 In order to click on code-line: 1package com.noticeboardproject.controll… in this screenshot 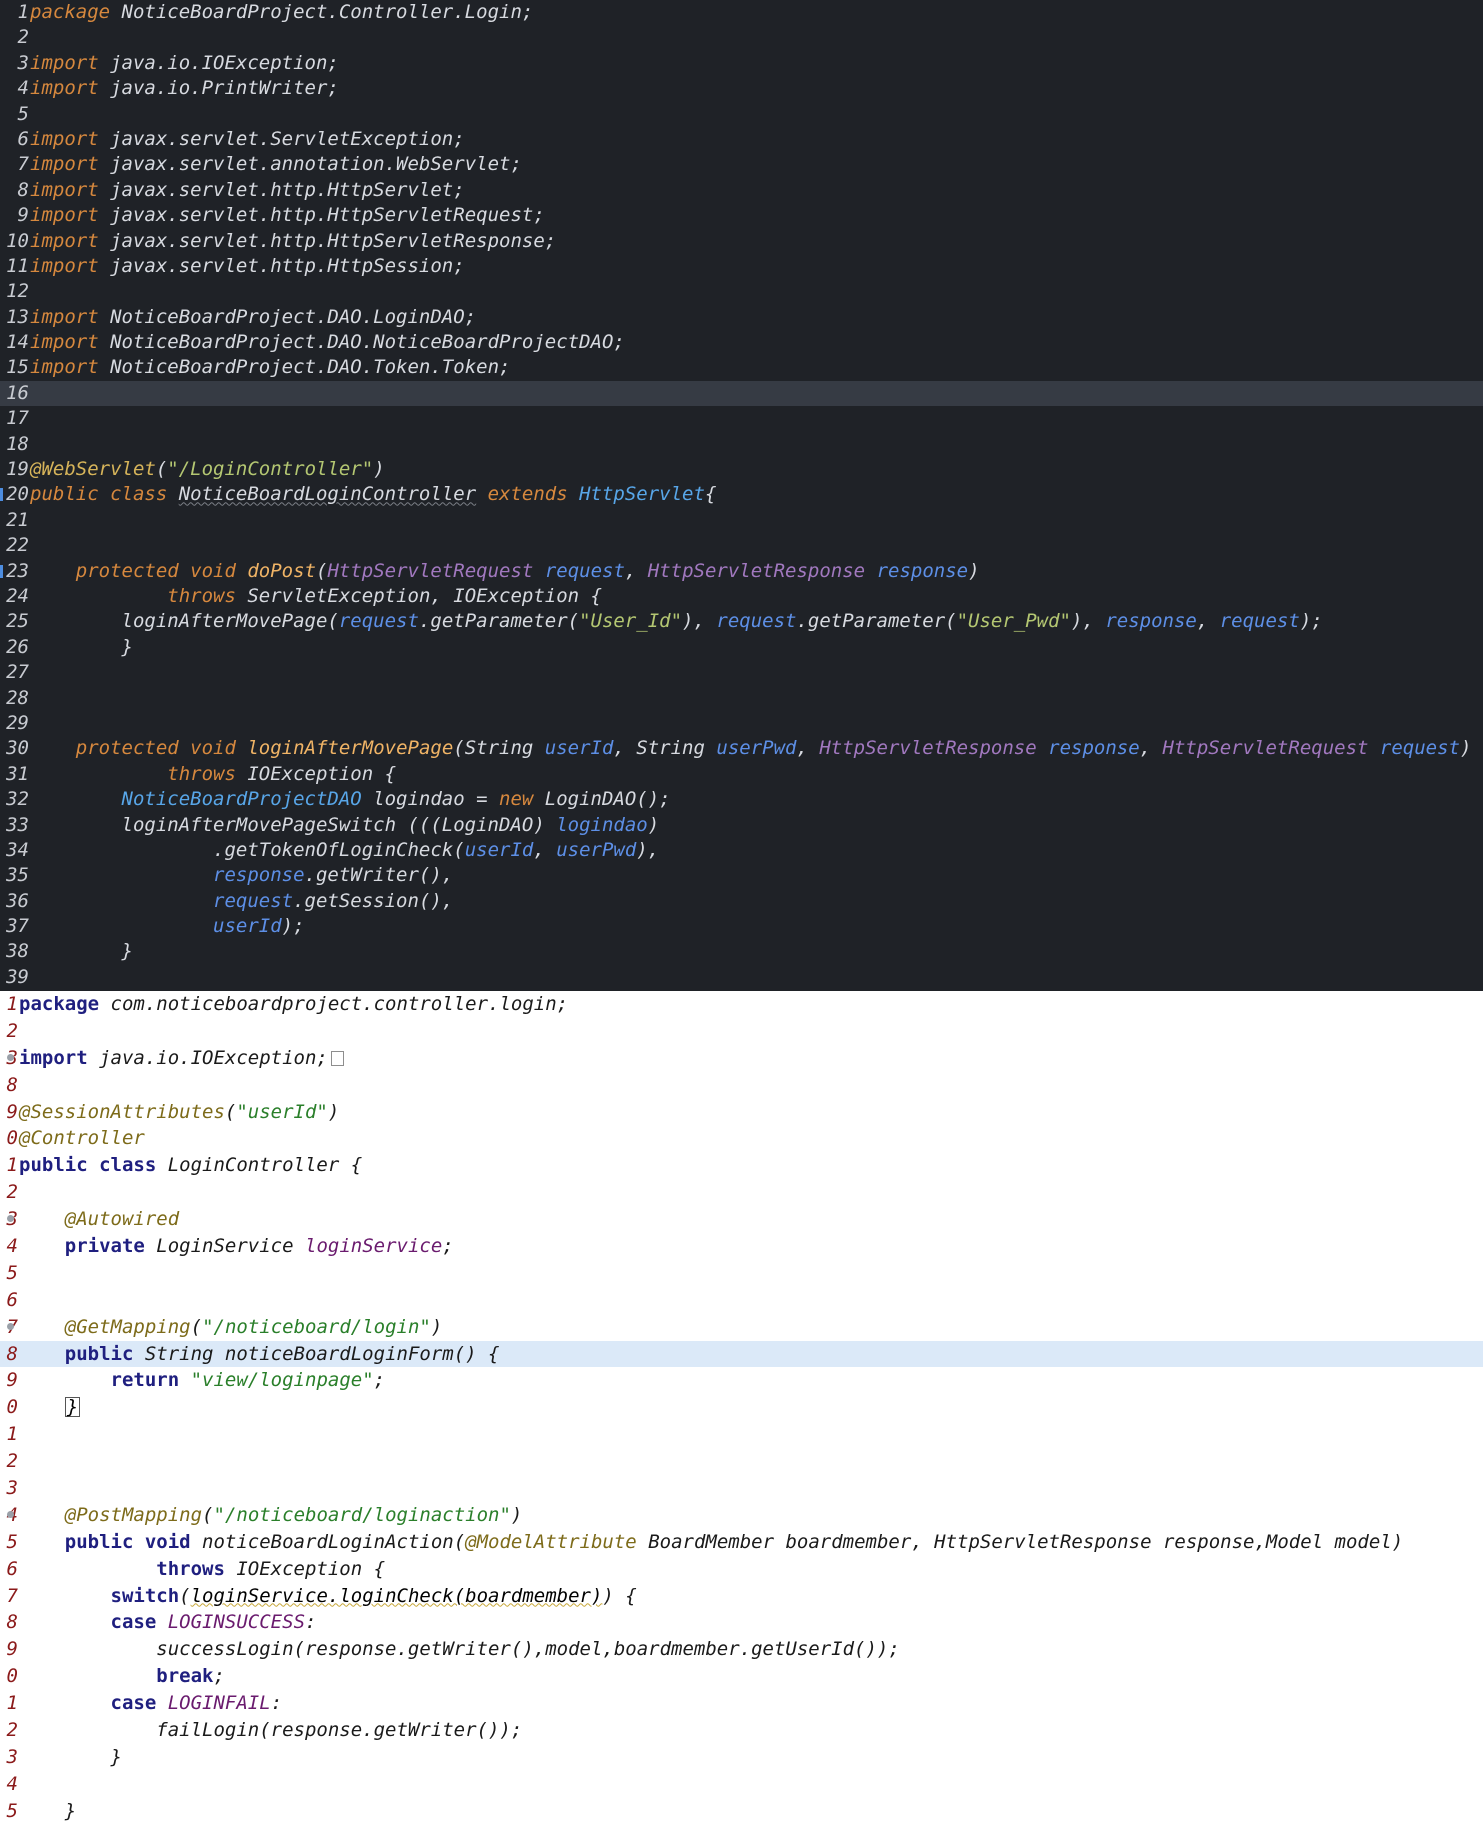, I will do `click(741, 1004)`.